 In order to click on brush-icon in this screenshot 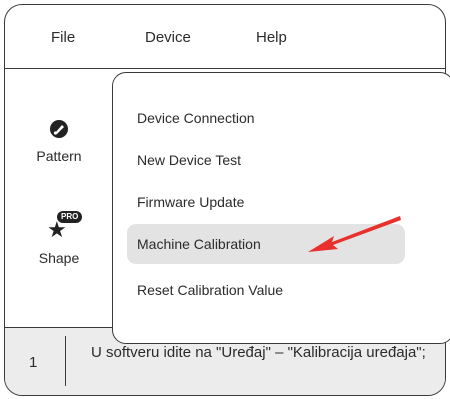, I will do `click(59, 129)`.